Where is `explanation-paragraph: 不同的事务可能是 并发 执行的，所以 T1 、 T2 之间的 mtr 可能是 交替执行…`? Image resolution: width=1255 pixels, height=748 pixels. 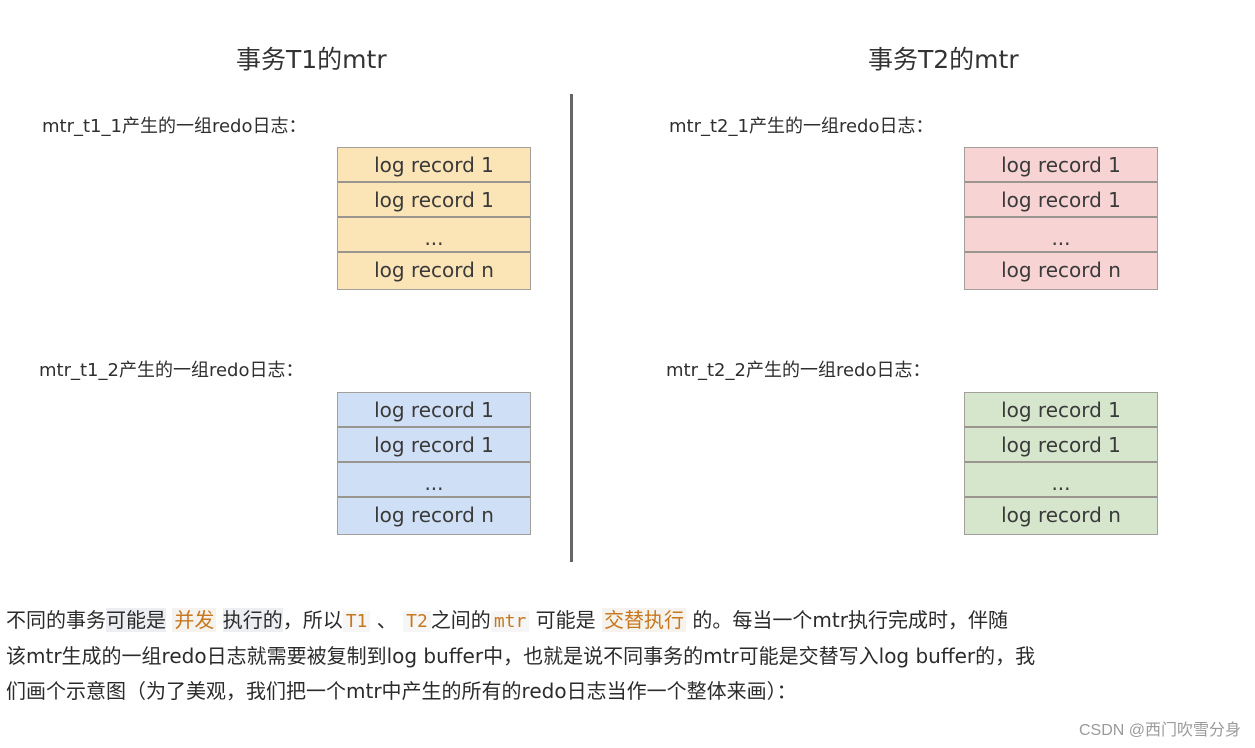 explanation-paragraph: 不同的事务可能是 并发 执行的，所以 T1 、 T2 之间的 mtr 可能是 交替执行… is located at coordinates (606, 656).